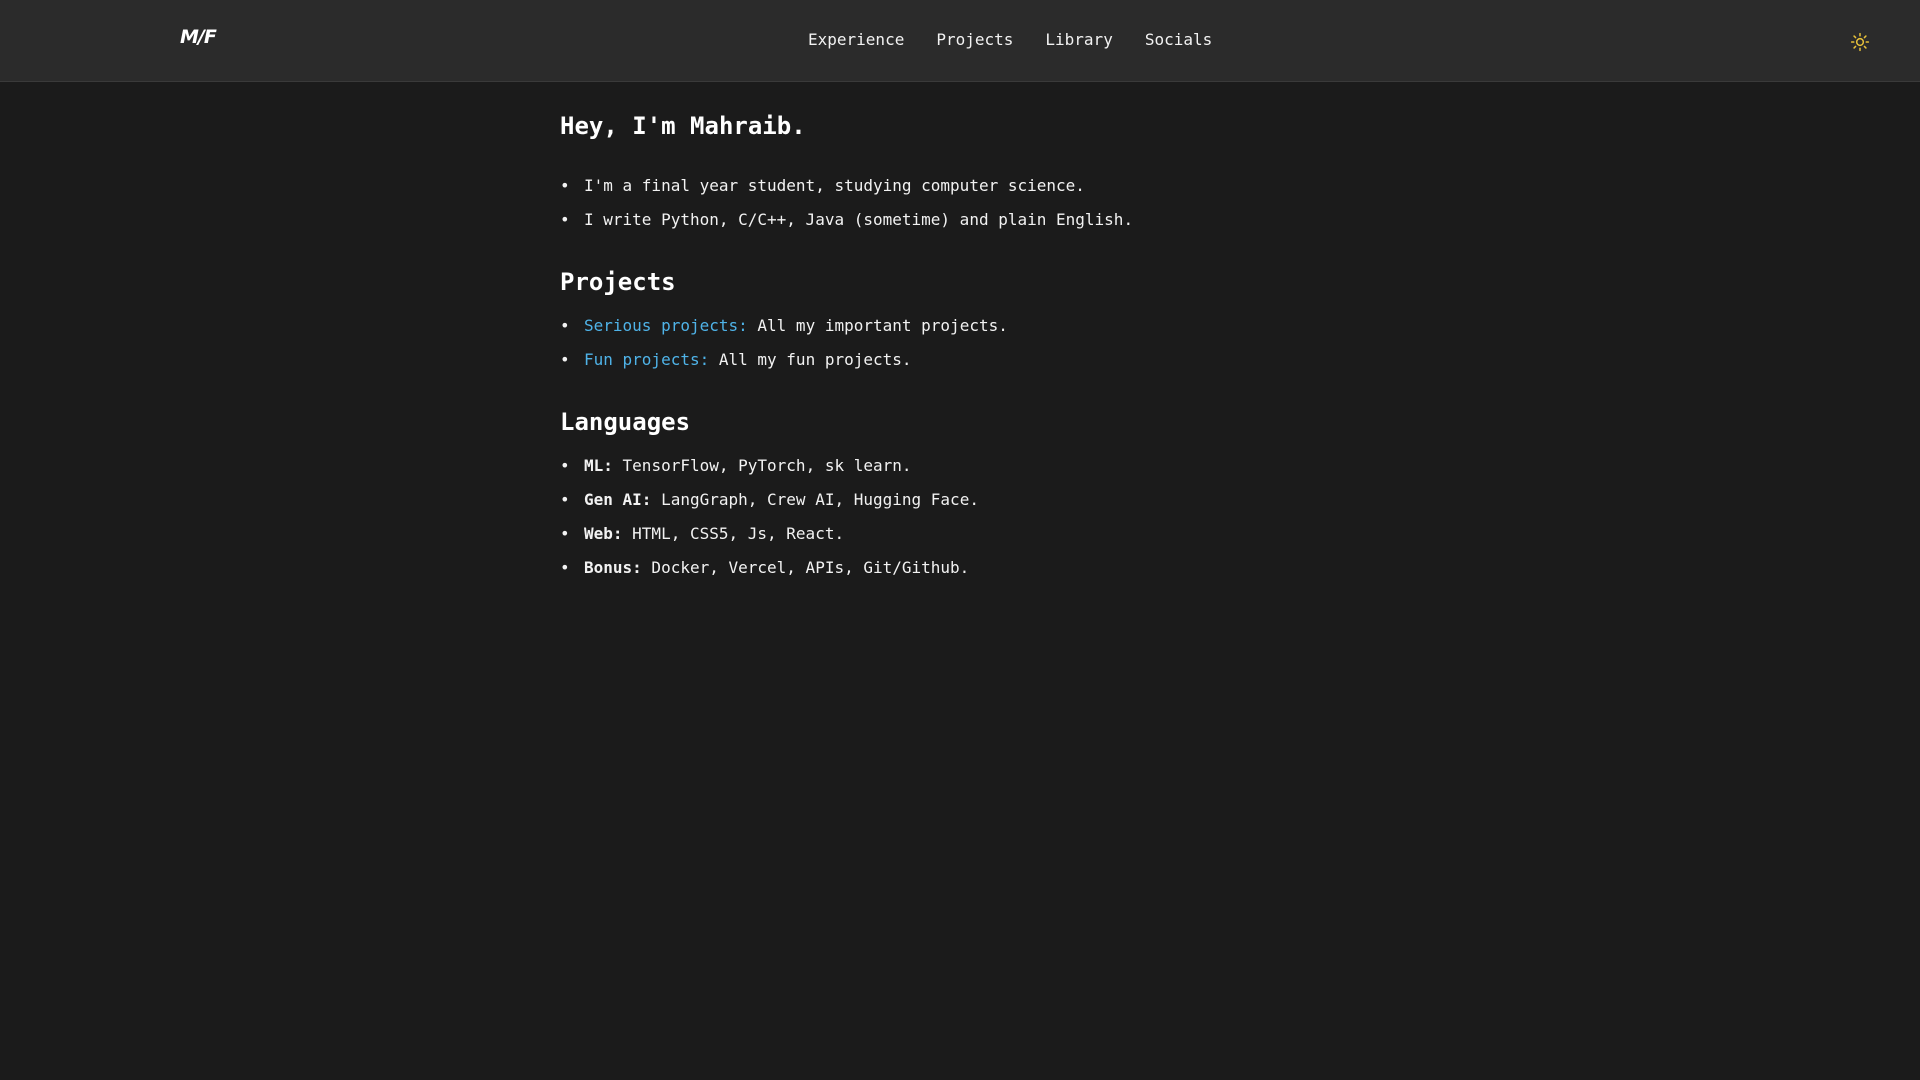  I want to click on list-item-text: TensorFlow, PyTorch, sk learn., so click(762, 465).